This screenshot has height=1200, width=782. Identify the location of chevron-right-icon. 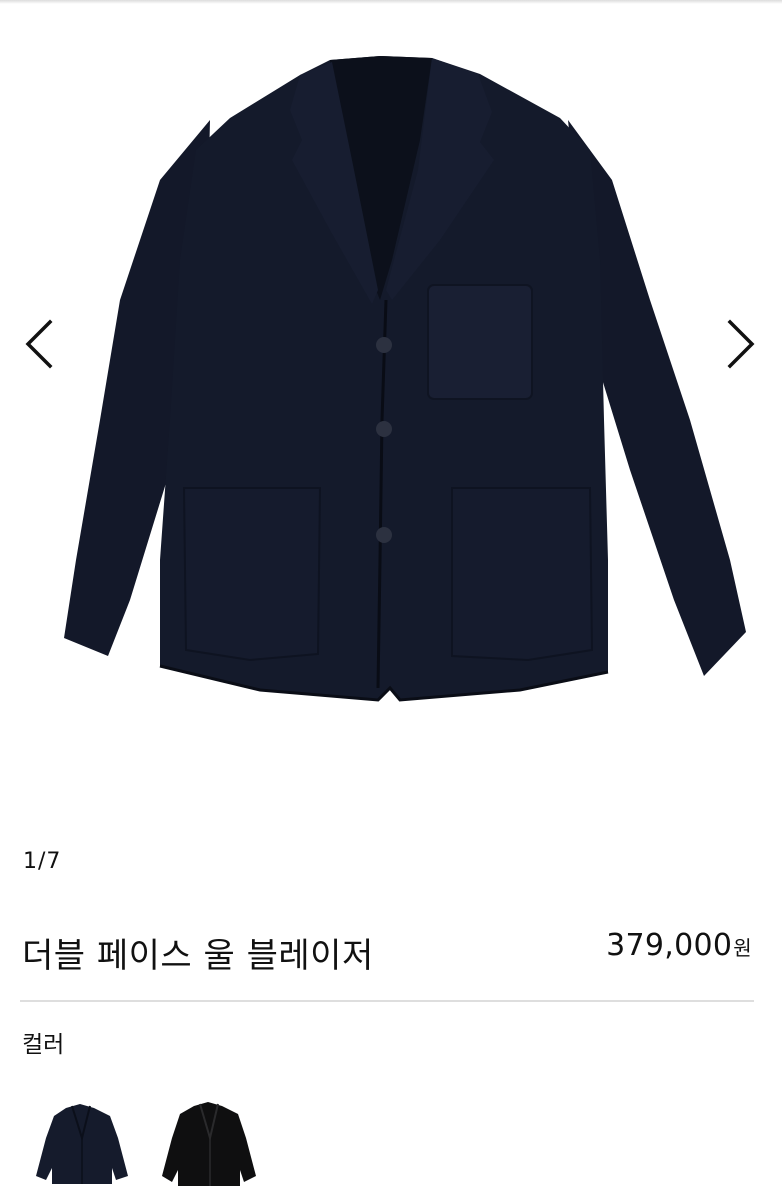
(741, 344).